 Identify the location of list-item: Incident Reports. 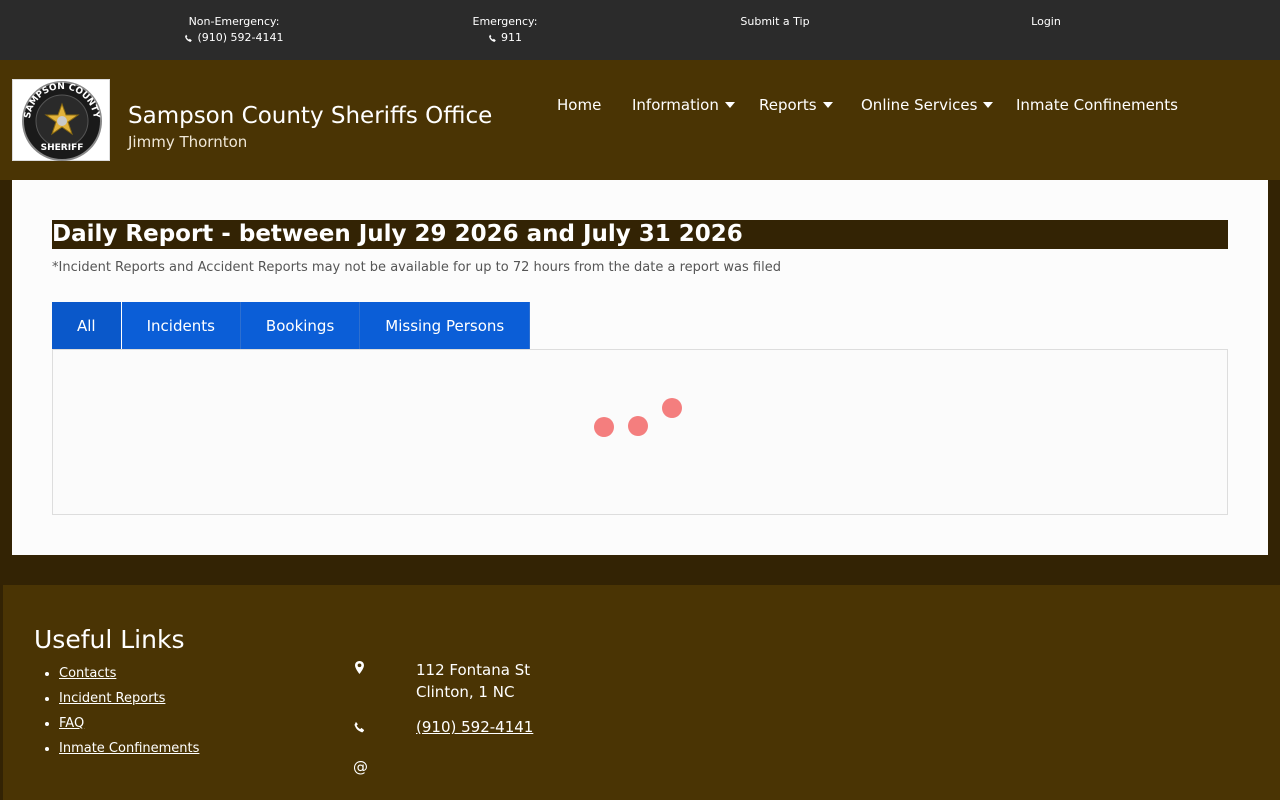
(129, 698).